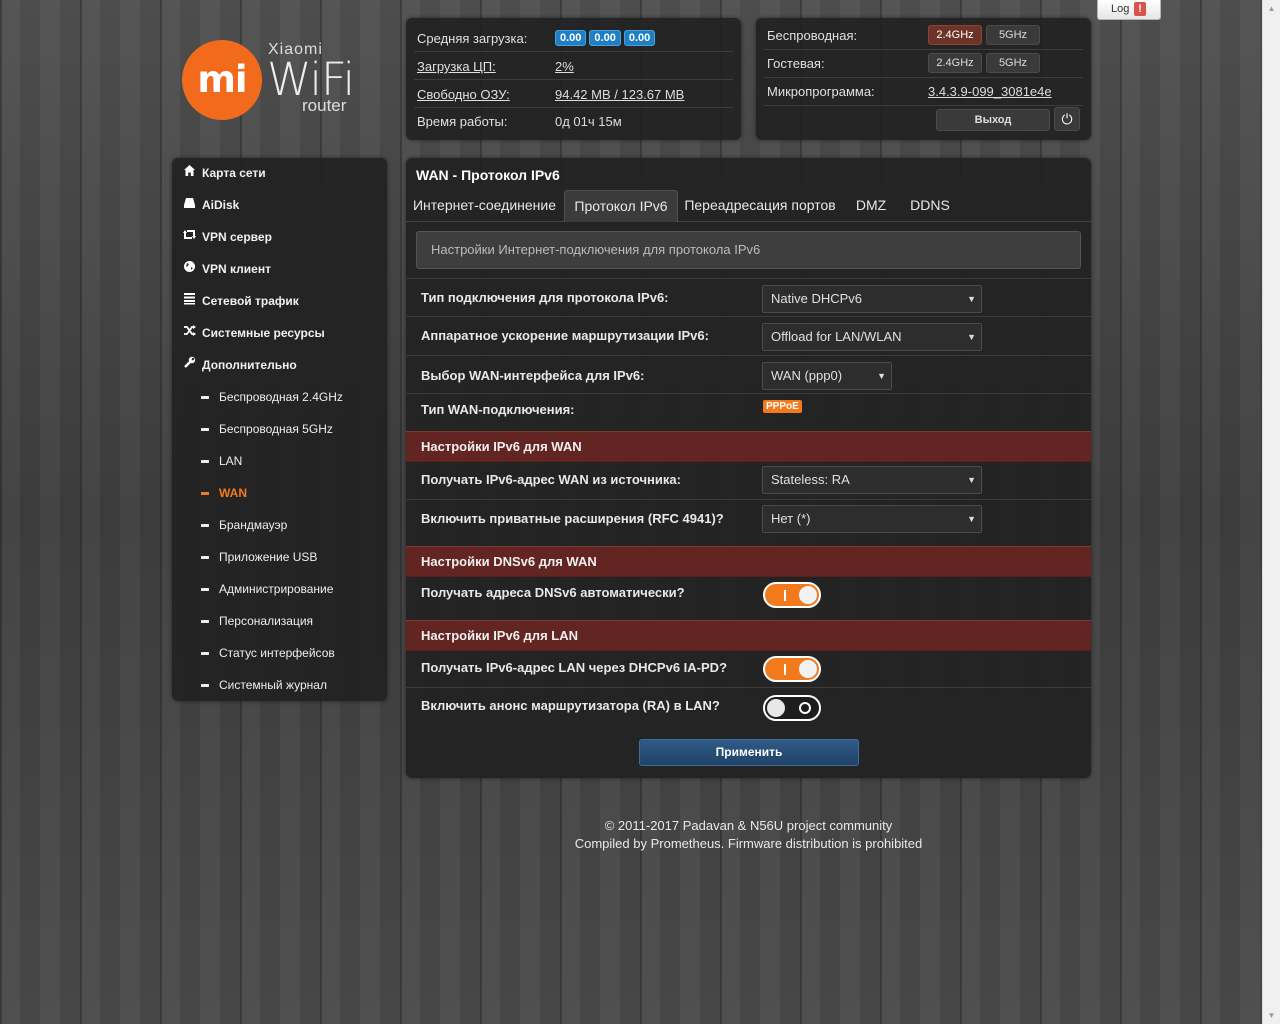  What do you see at coordinates (571, 38) in the screenshot?
I see `load-badge-1: 0.00` at bounding box center [571, 38].